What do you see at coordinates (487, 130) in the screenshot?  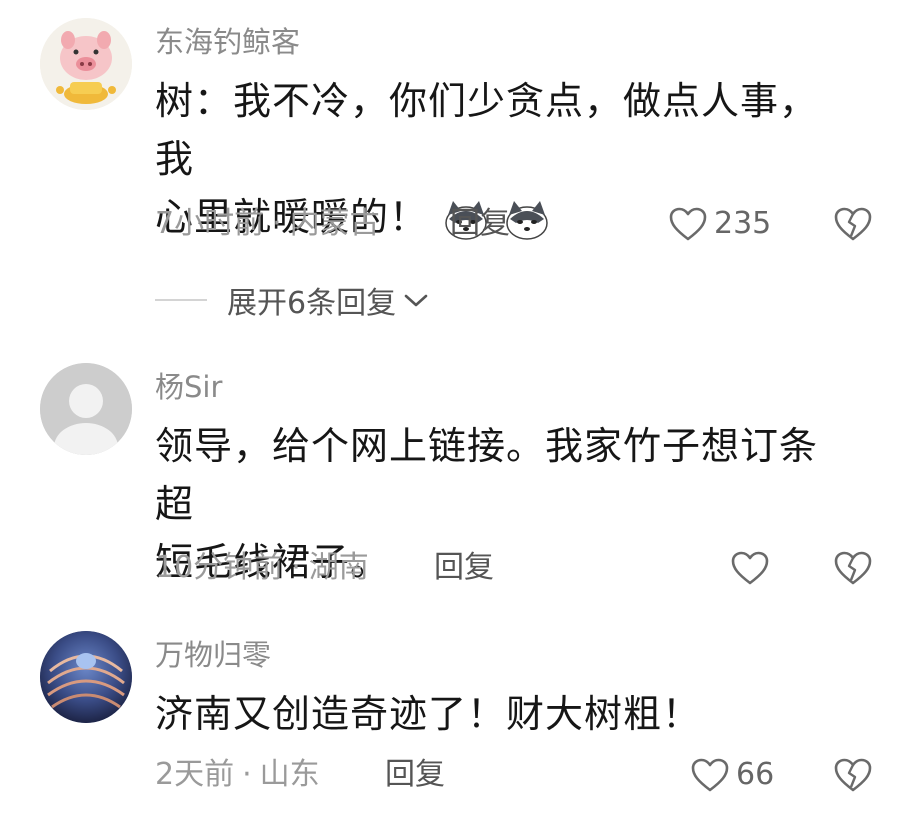 I see `comment-text-line: 树：我不冷，你们少贪点，做点人事，我` at bounding box center [487, 130].